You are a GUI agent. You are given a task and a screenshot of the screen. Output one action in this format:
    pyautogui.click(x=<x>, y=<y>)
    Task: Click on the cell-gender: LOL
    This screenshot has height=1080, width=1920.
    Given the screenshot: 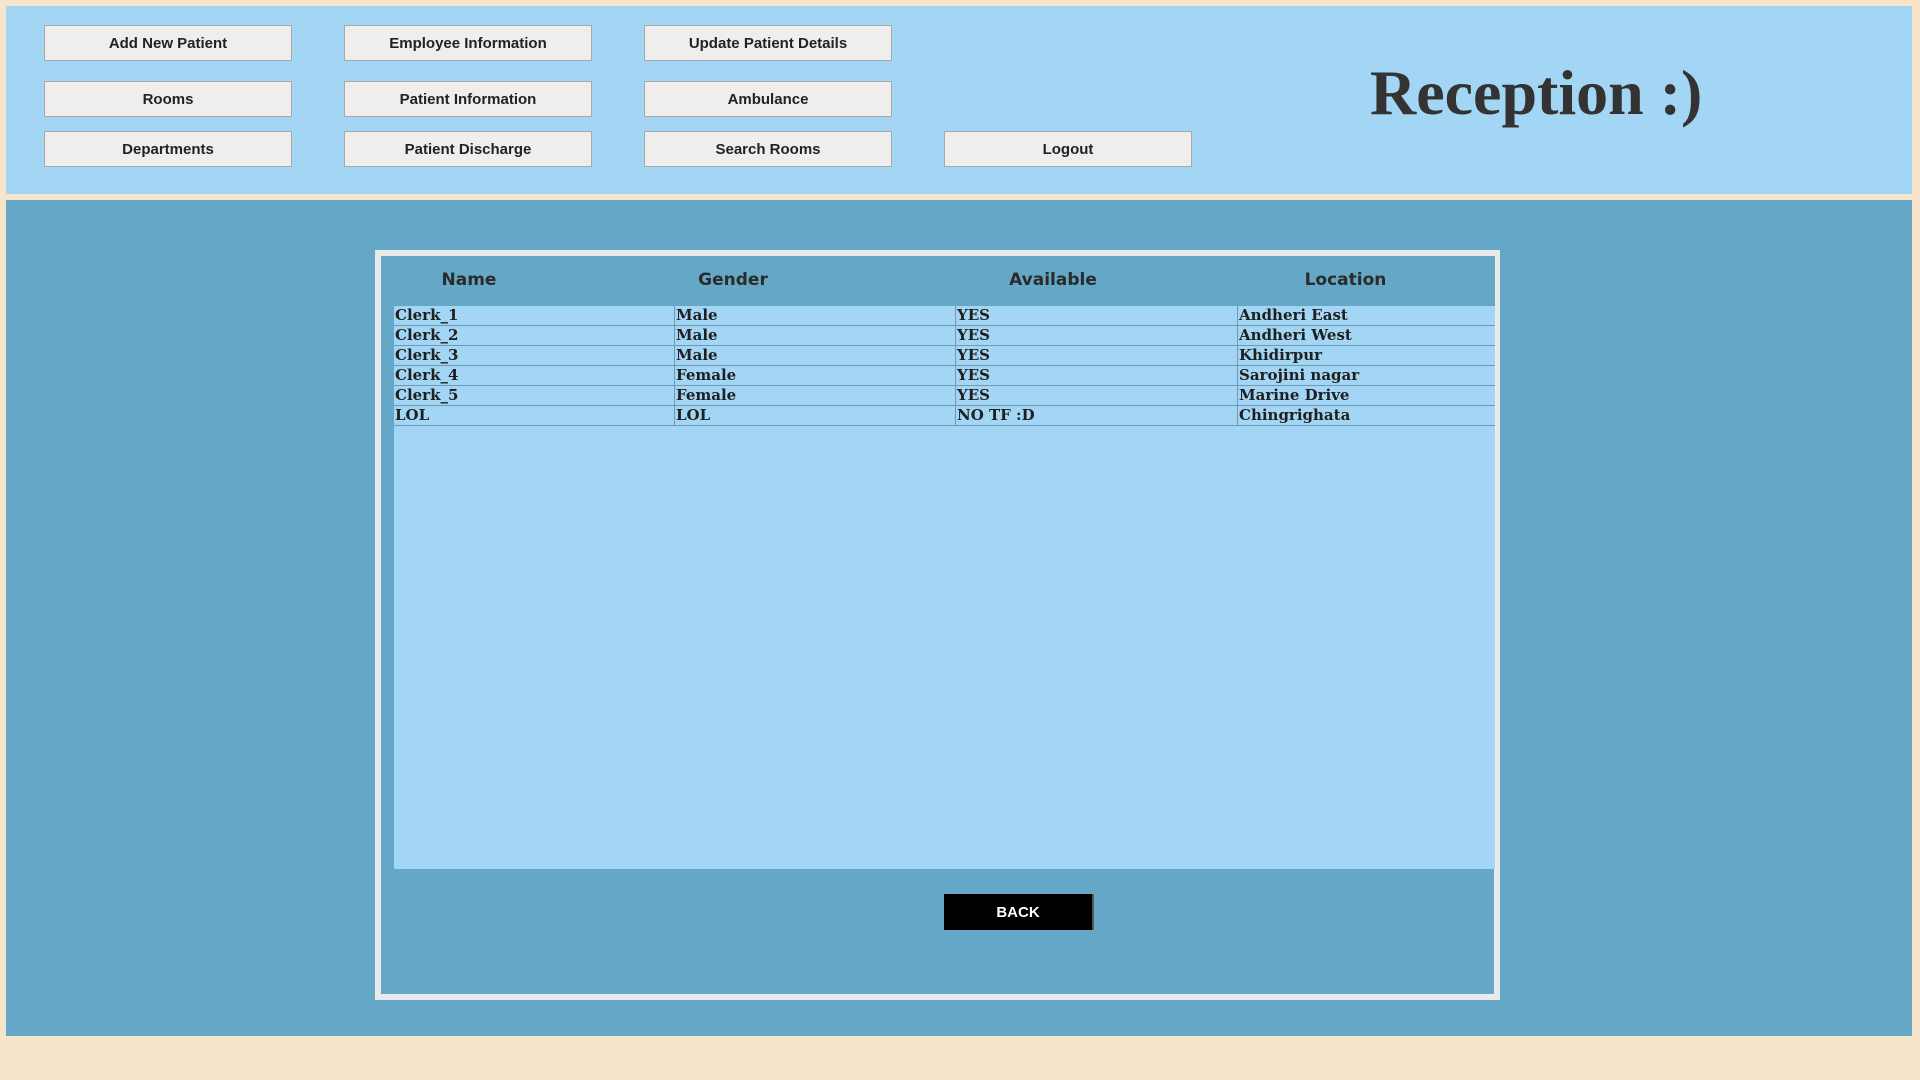 What is the action you would take?
    pyautogui.click(x=814, y=415)
    